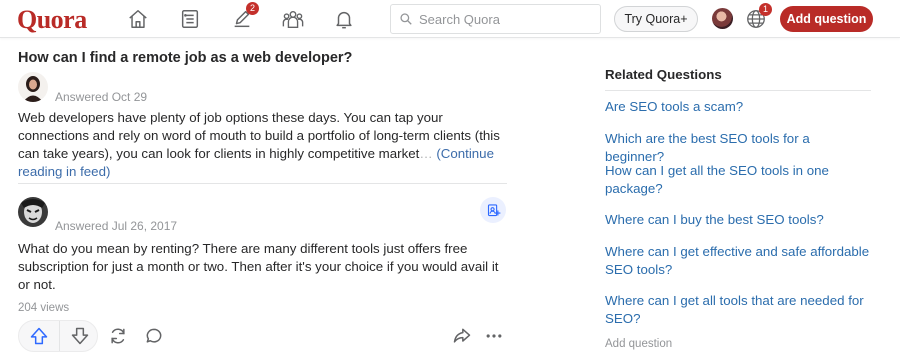 The image size is (900, 356). What do you see at coordinates (344, 19) in the screenshot?
I see `bell-icon` at bounding box center [344, 19].